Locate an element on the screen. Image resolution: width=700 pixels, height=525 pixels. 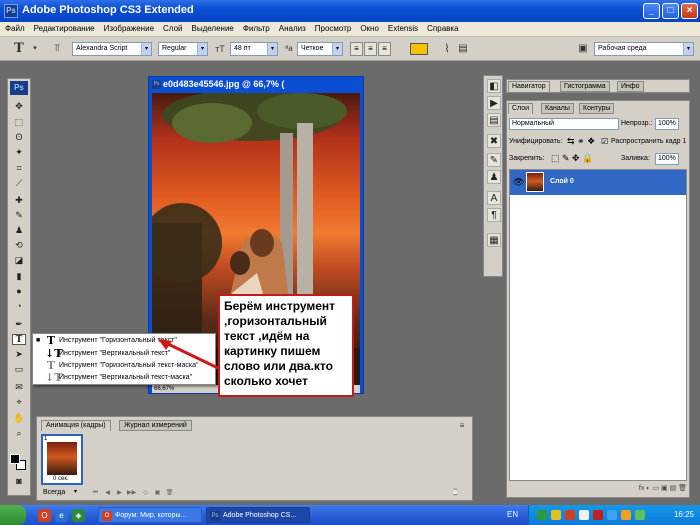
tray-update-icon is located at coordinates (626, 515).